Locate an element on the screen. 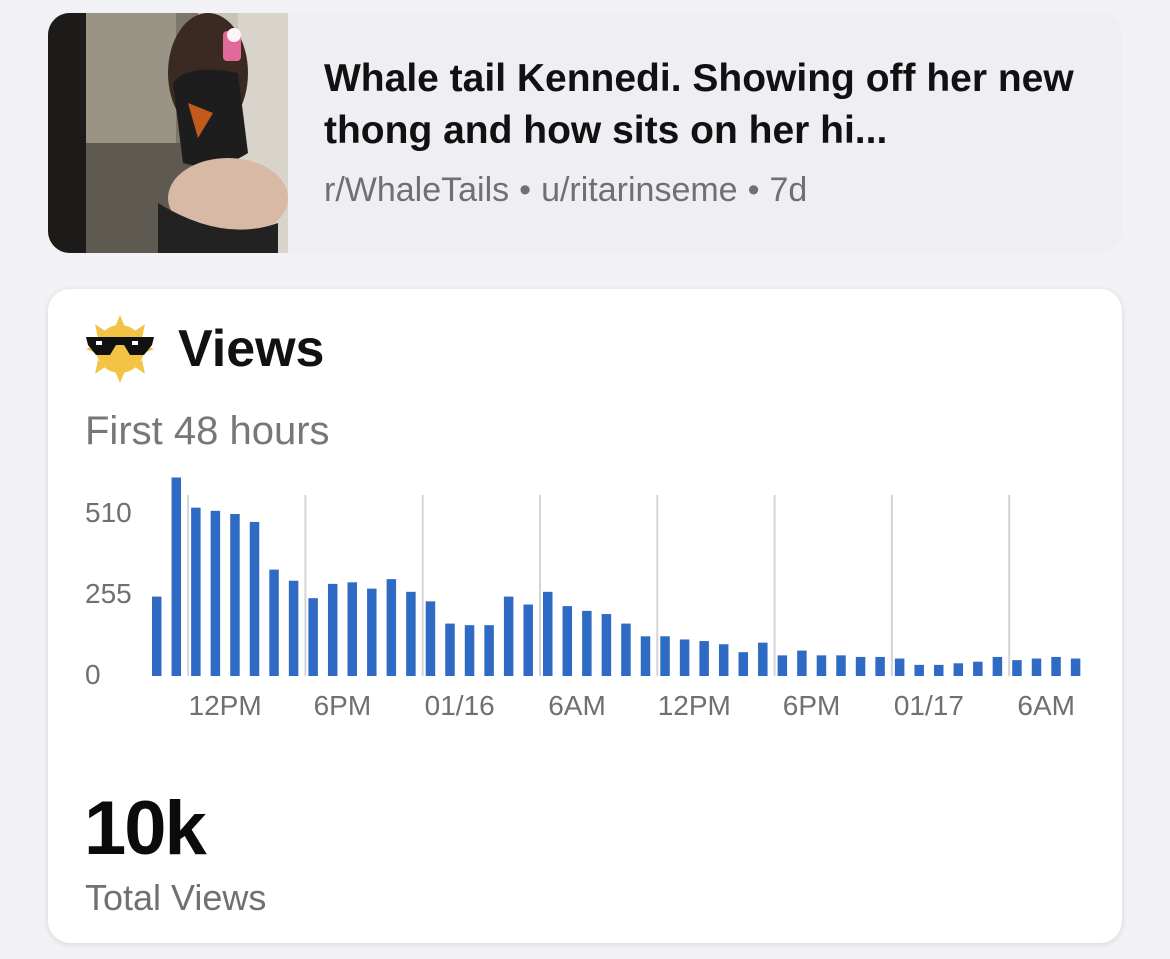 The image size is (1170, 959). y-tick-label: 510 is located at coordinates (108, 512).